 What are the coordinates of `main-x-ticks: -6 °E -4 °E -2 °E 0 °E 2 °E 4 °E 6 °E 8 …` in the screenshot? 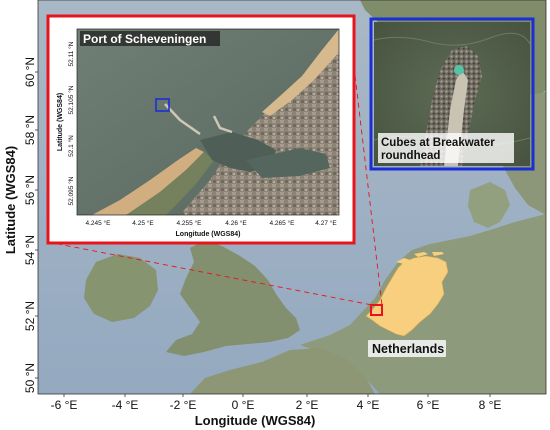 It's located at (276, 403).